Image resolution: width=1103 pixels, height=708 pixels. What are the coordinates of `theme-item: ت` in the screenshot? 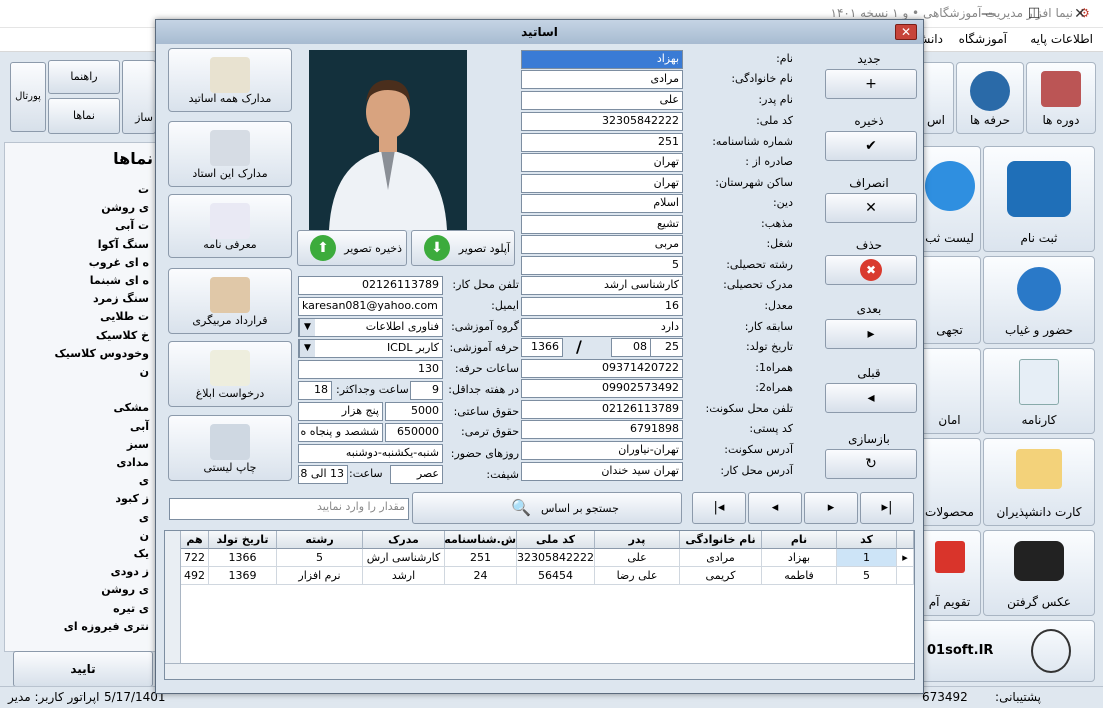 It's located at (143, 189).